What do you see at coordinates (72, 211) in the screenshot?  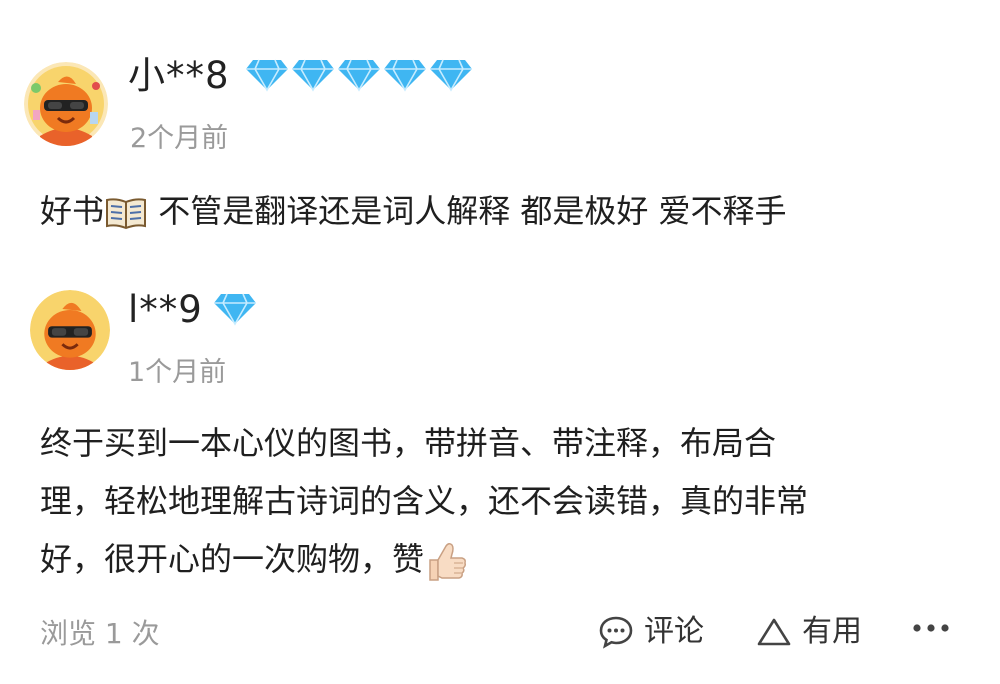 I see `review-text-part: 好书` at bounding box center [72, 211].